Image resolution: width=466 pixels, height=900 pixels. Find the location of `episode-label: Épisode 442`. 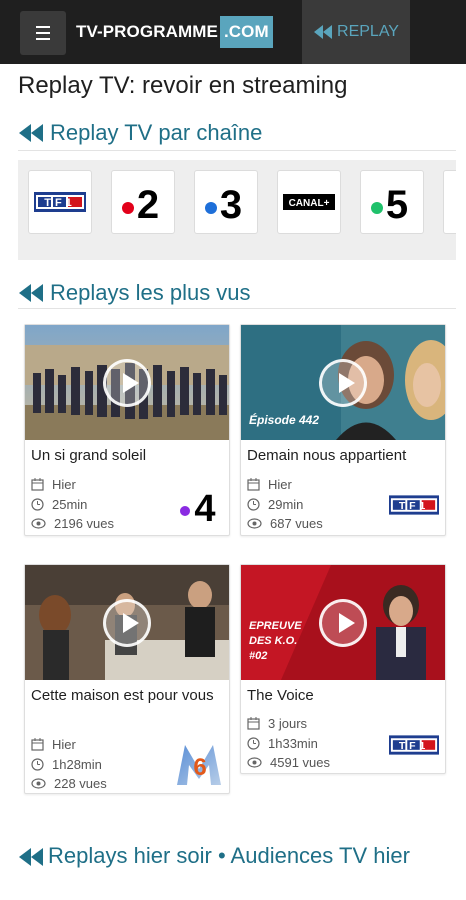

episode-label: Épisode 442 is located at coordinates (284, 420).